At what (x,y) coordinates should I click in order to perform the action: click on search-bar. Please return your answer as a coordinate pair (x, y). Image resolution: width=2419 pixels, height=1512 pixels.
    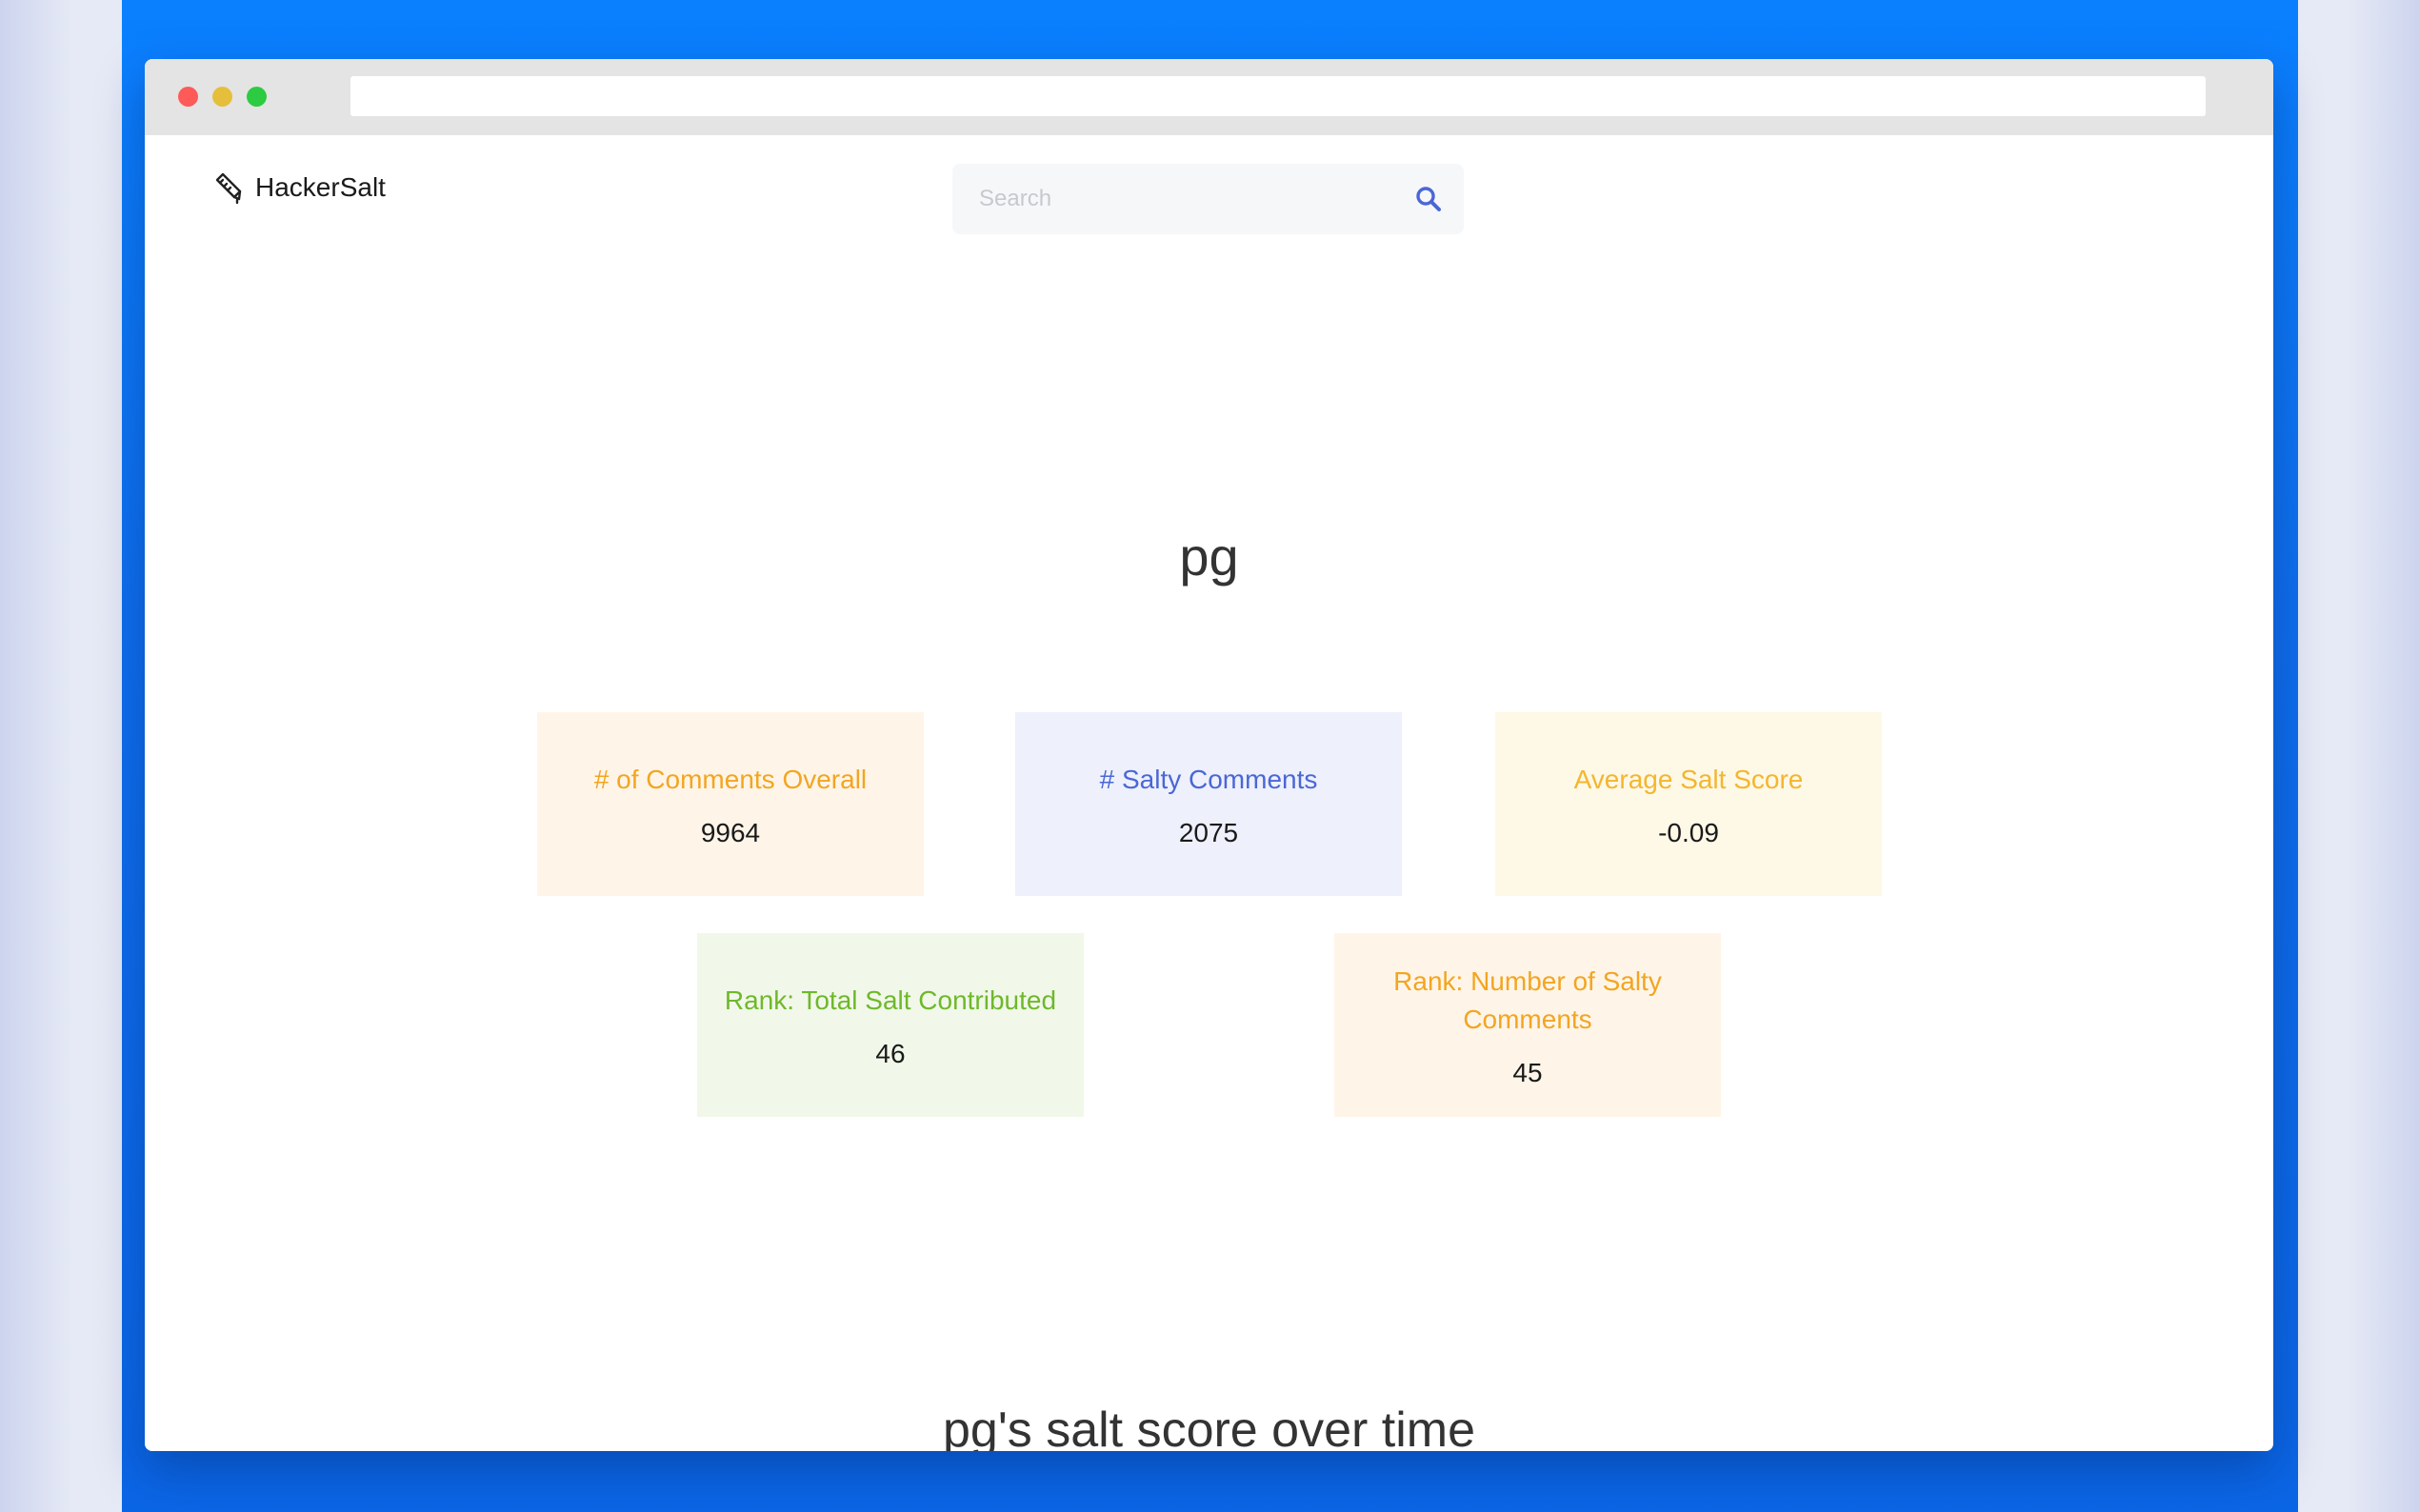
    Looking at the image, I should click on (1208, 199).